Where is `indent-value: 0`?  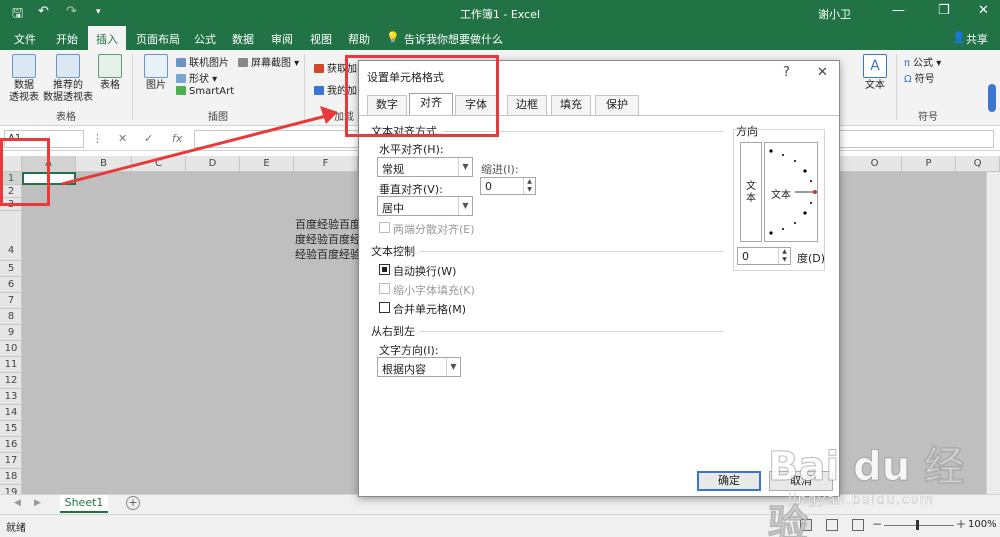 indent-value: 0 is located at coordinates (488, 186).